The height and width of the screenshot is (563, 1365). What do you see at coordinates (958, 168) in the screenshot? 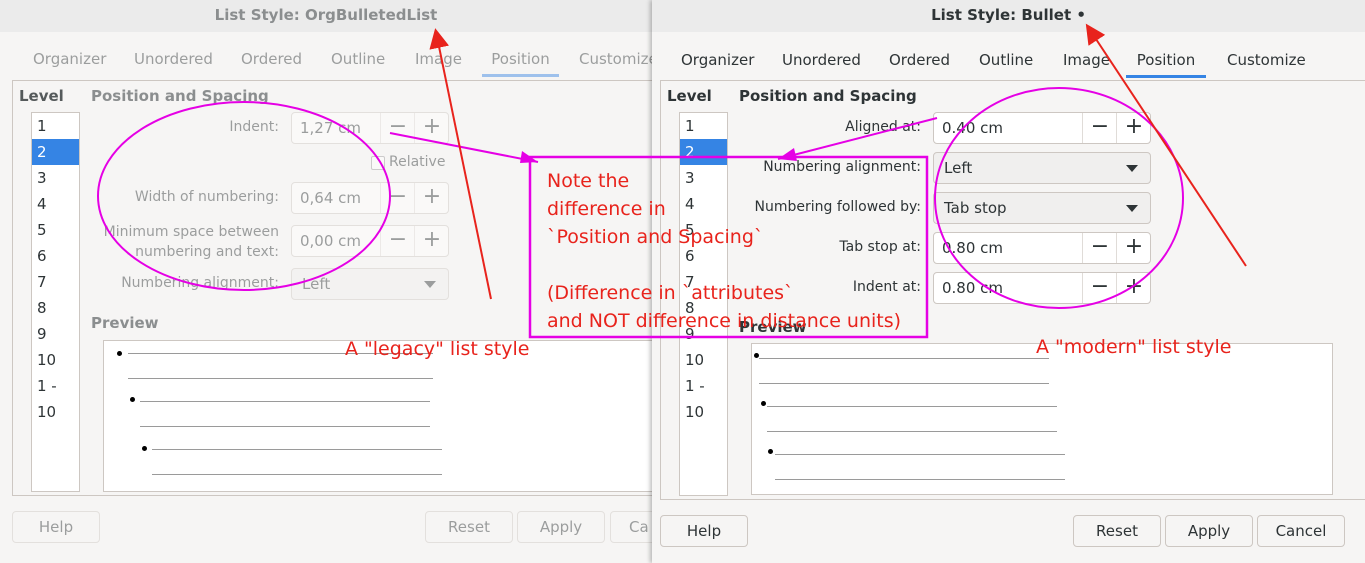
I see `modern-align-value: Left` at bounding box center [958, 168].